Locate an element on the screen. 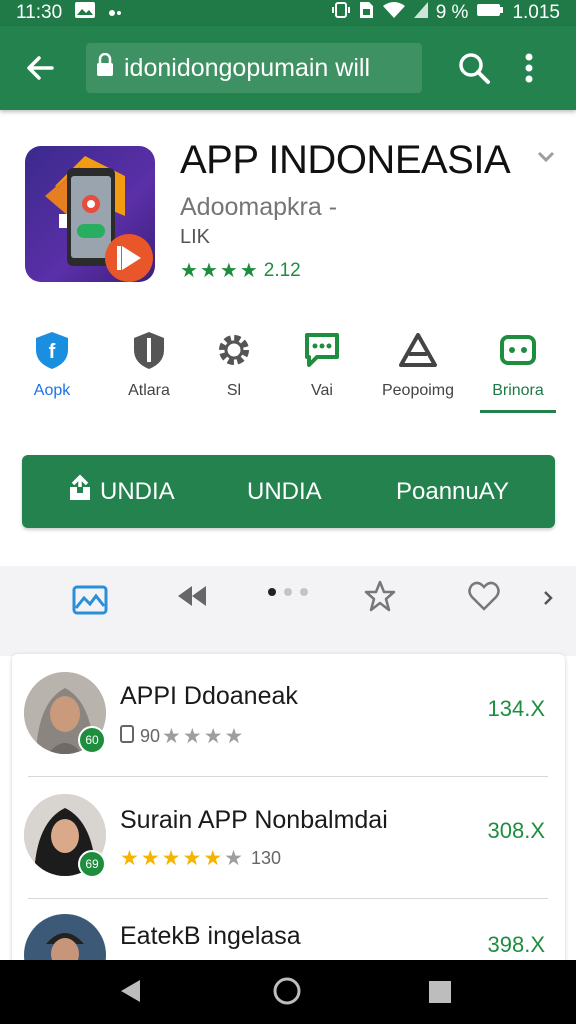 The height and width of the screenshot is (1024, 576). signal-icon is located at coordinates (420, 13).